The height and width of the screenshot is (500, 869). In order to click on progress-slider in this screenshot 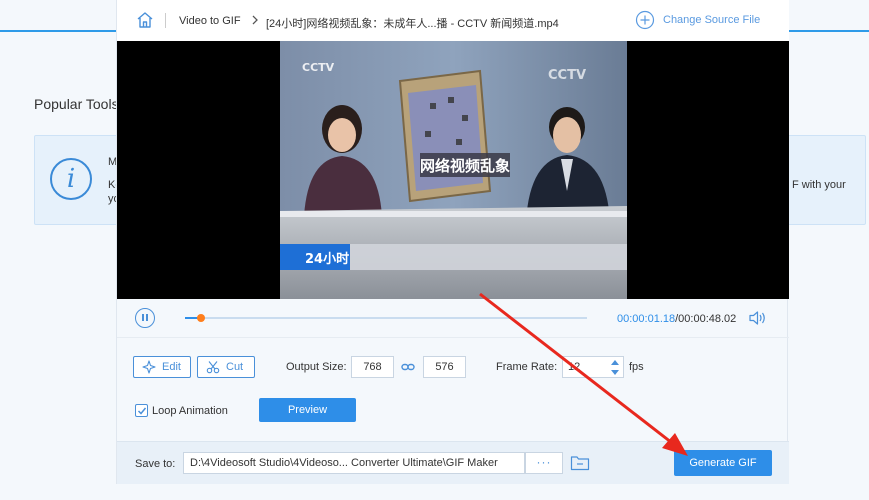, I will do `click(386, 318)`.